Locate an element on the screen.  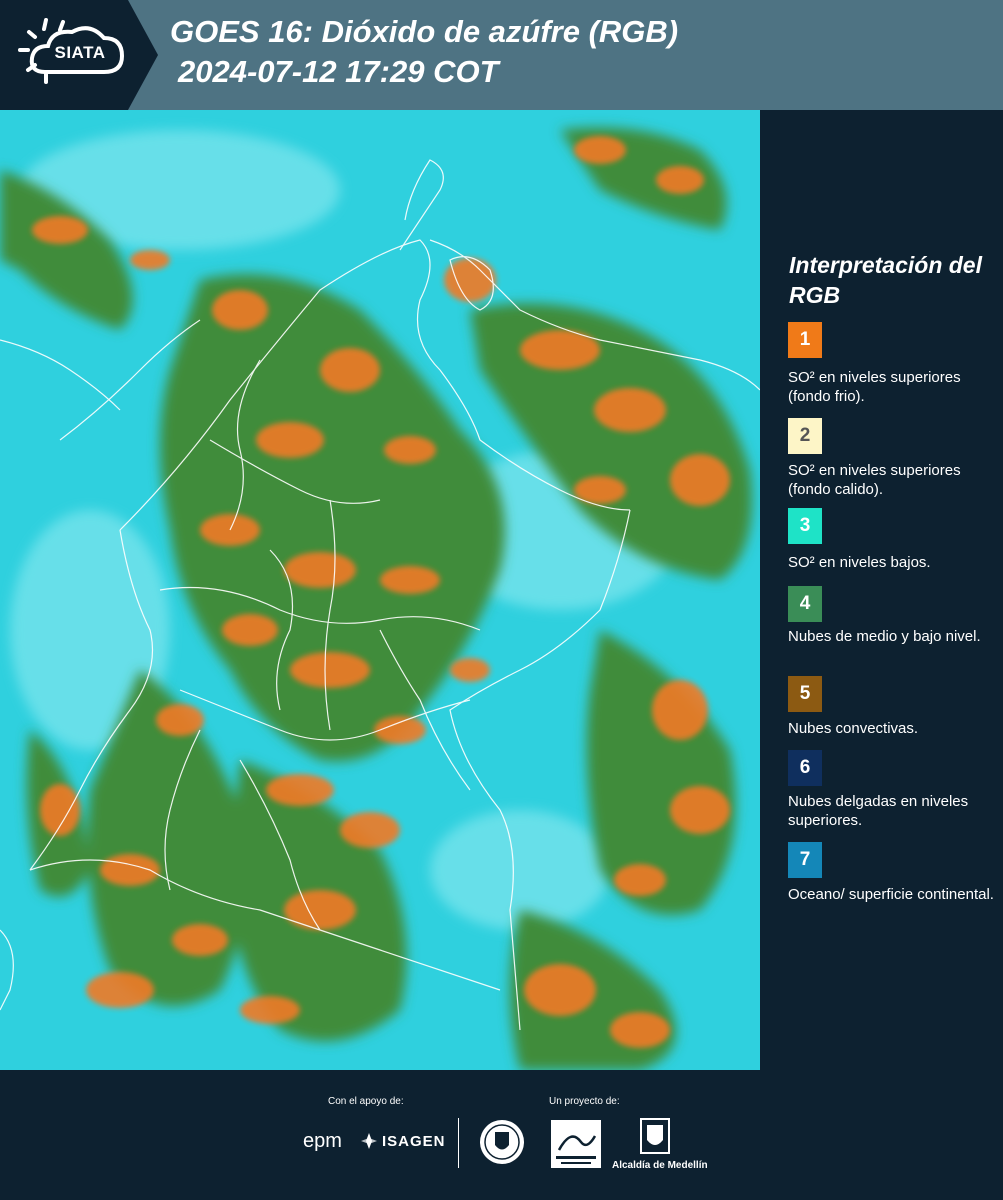
legend-label-6: Nubes delgadas en niveles superiores. is located at coordinates (878, 811).